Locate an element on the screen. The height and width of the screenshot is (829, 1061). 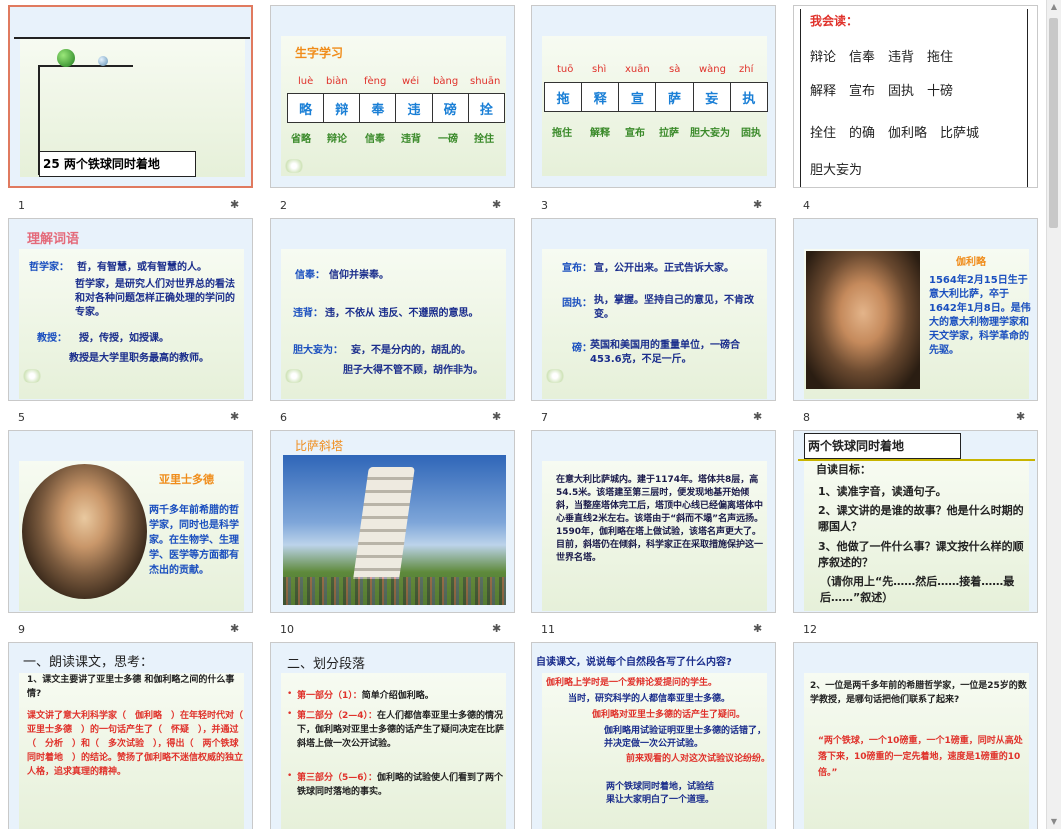
char-cell: 宣 is located at coordinates (637, 97).